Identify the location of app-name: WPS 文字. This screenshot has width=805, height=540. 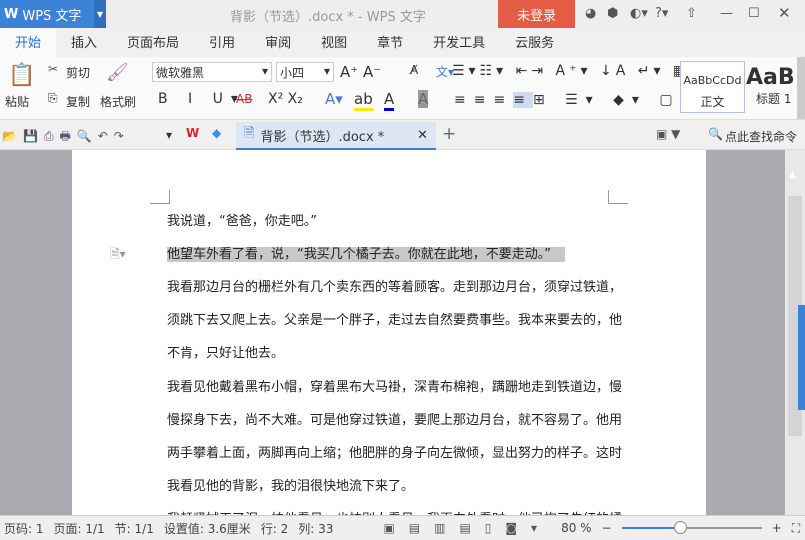
(52, 16).